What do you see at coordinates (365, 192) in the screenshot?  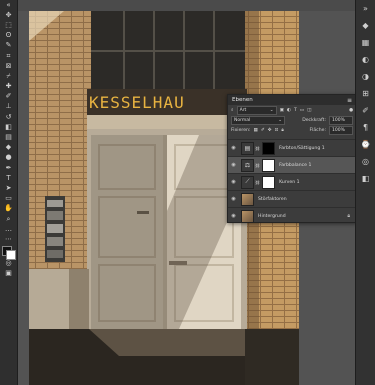 I see `right-panel-dock: » ◆ ▦ ◐ ◑ ⊞ ✐ ¶ ⌚ ◎ ◧` at bounding box center [365, 192].